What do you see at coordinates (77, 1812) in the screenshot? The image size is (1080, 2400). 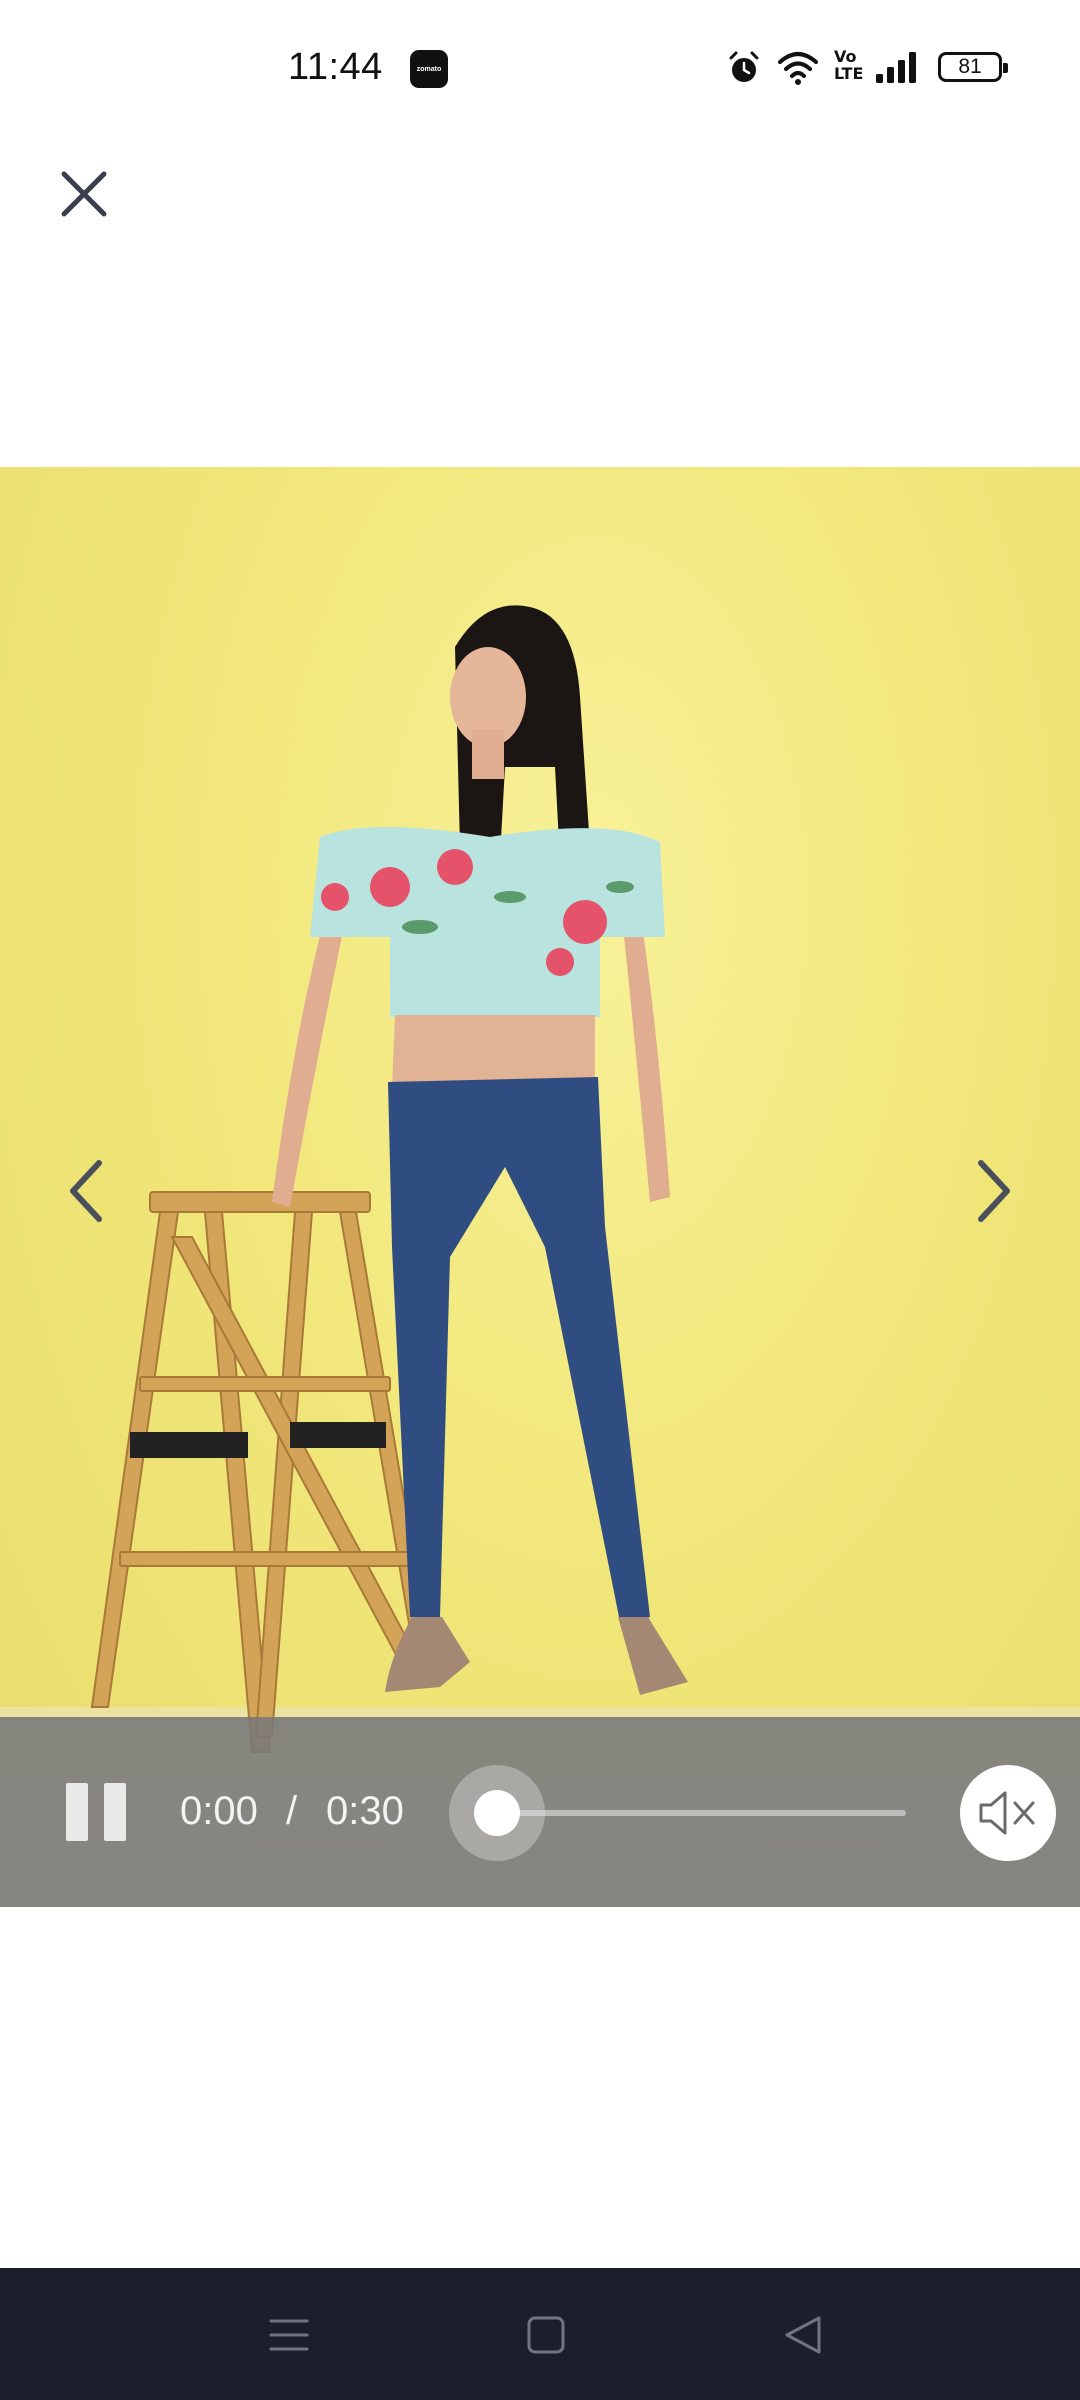 I see `pause-icon-bar-left` at bounding box center [77, 1812].